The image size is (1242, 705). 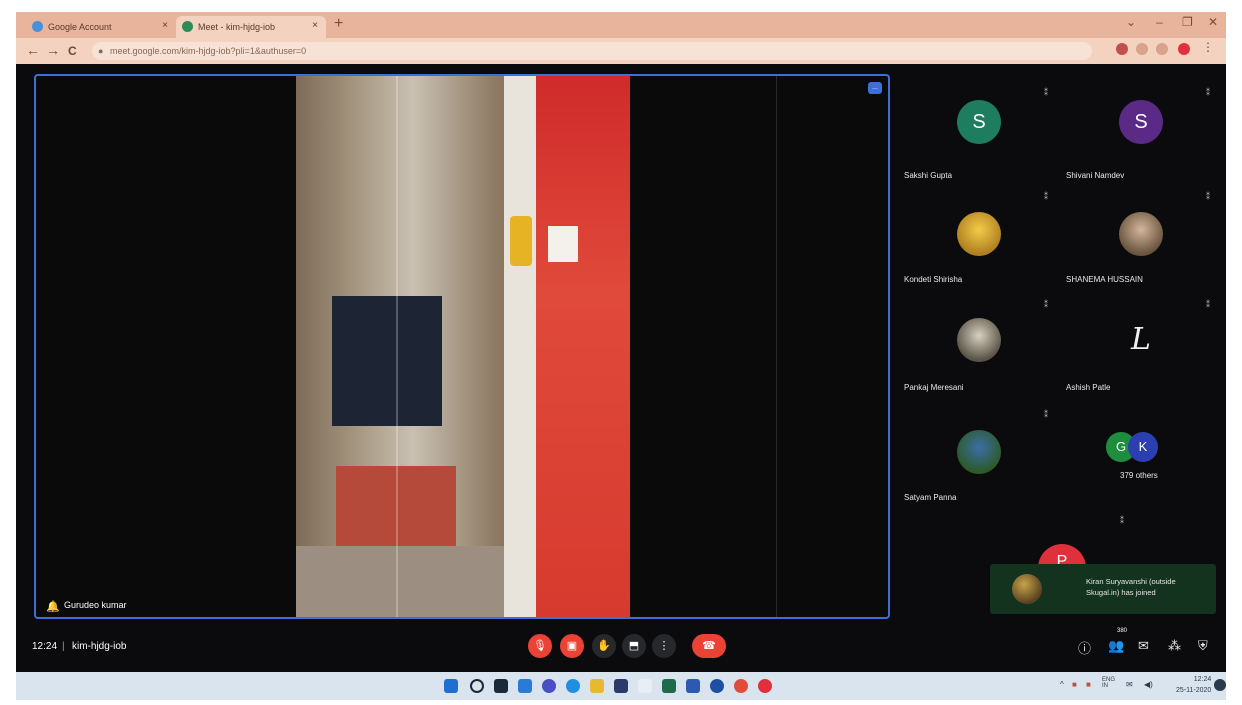 I want to click on app-icon, so click(x=693, y=686).